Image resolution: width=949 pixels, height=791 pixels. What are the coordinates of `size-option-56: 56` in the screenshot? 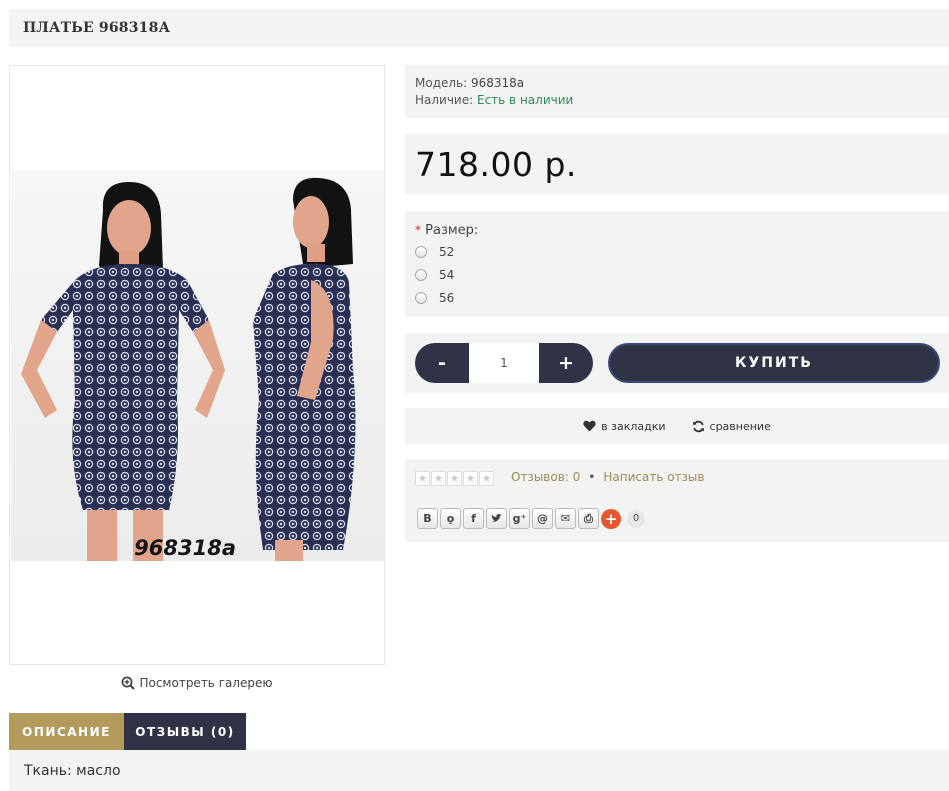 It's located at (677, 297).